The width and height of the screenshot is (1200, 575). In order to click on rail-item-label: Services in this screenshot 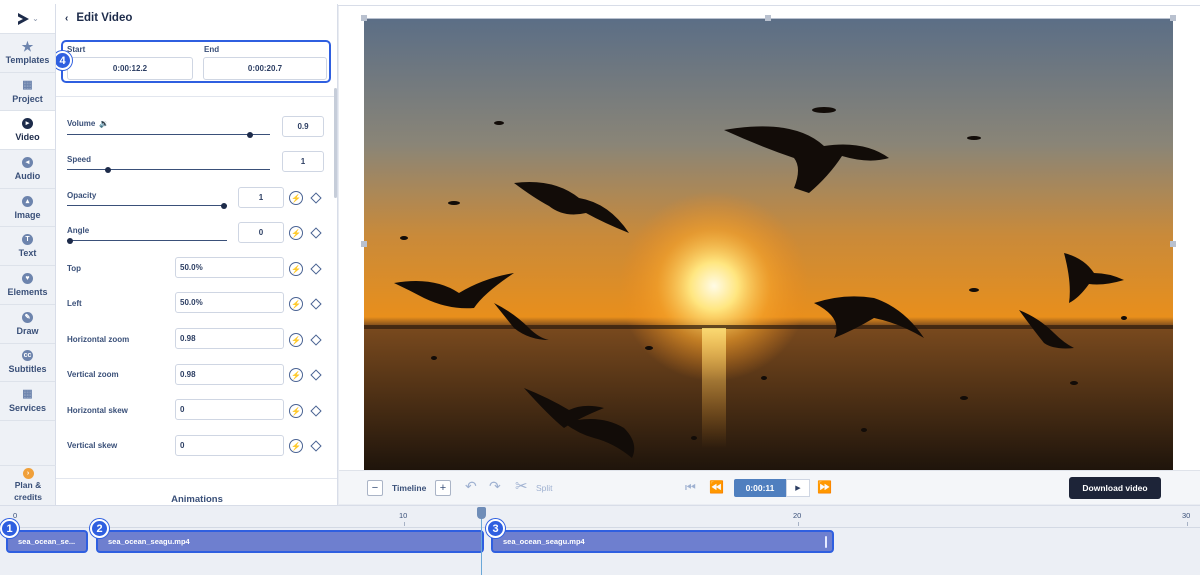, I will do `click(27, 408)`.